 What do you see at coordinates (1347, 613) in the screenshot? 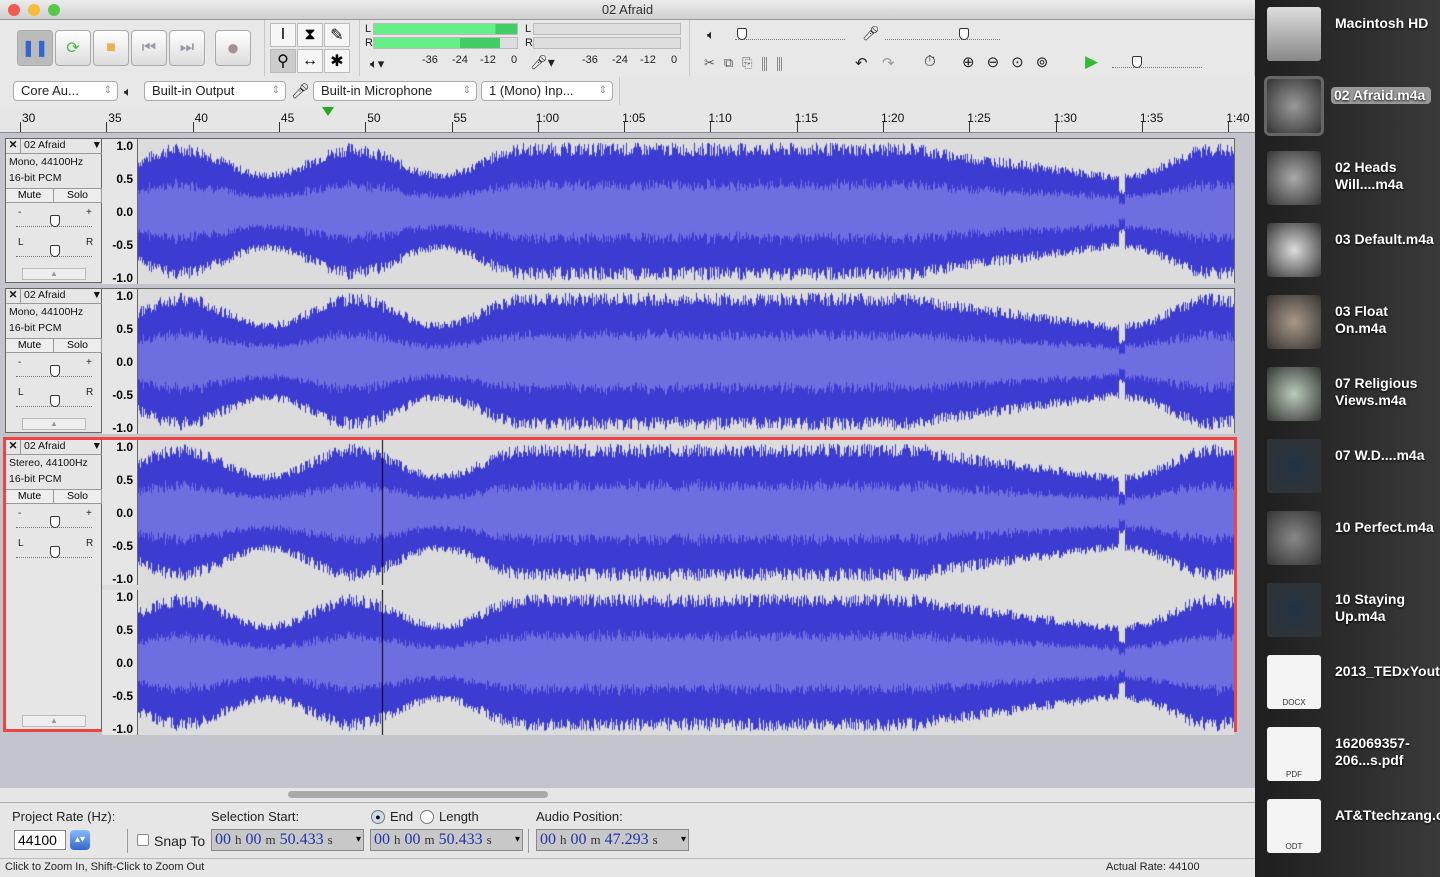
I see `dock-item: 10 Staying Up.m4a` at bounding box center [1347, 613].